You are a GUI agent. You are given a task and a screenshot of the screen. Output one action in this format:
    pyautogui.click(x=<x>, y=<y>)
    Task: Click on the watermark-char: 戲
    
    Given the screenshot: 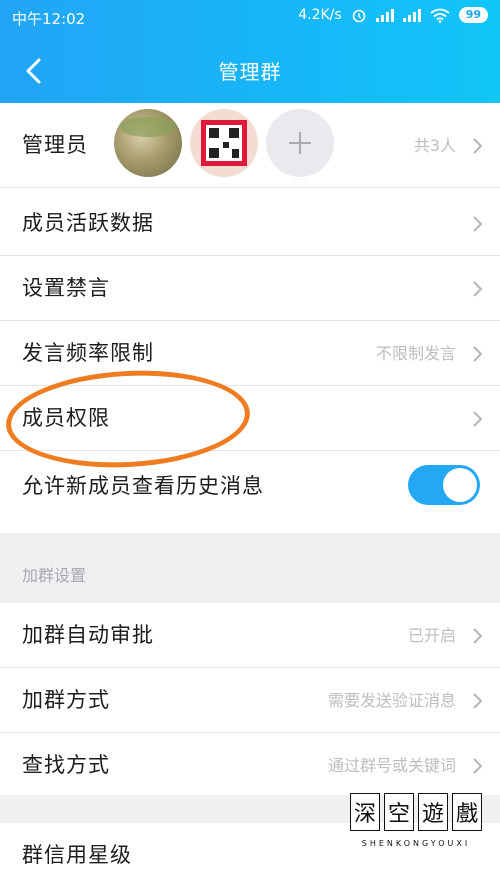 What is the action you would take?
    pyautogui.click(x=467, y=812)
    